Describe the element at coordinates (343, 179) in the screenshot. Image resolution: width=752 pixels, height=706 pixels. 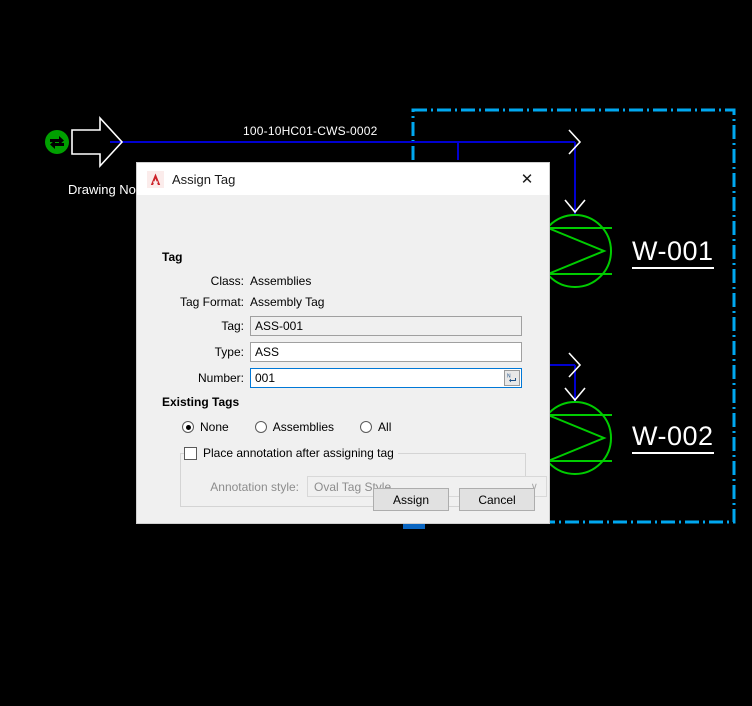
I see `dialog-titlebar: Assign Tag ✕` at that location.